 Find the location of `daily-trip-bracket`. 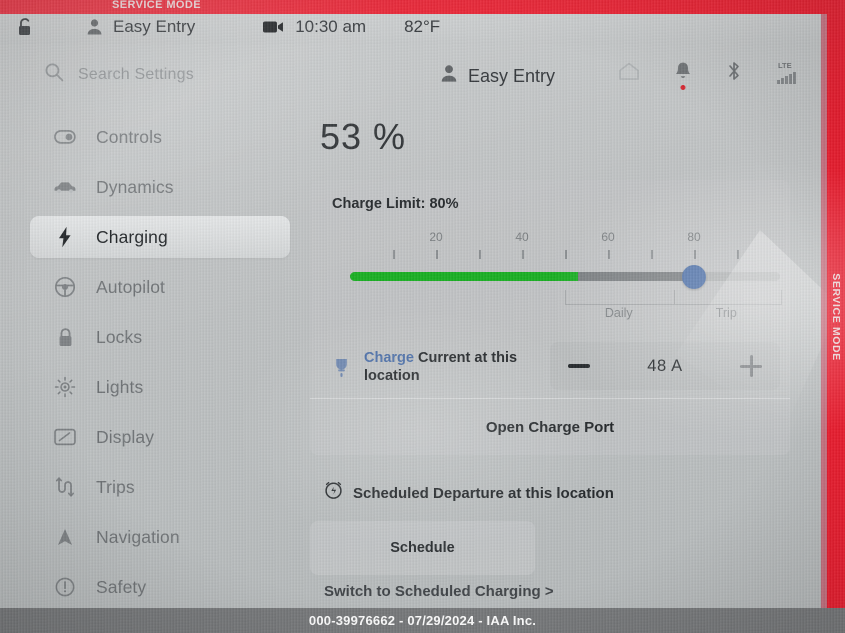

daily-trip-bracket is located at coordinates (673, 297).